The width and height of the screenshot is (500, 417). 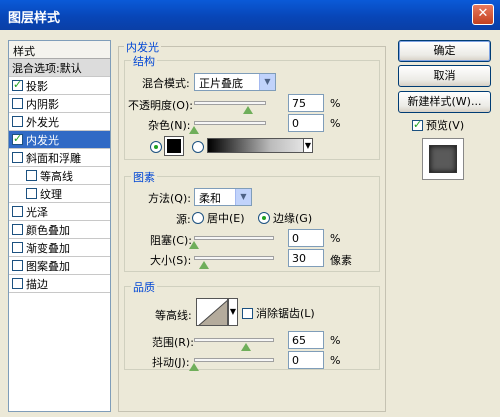 I want to click on elements-title: 图素, so click(x=144, y=177).